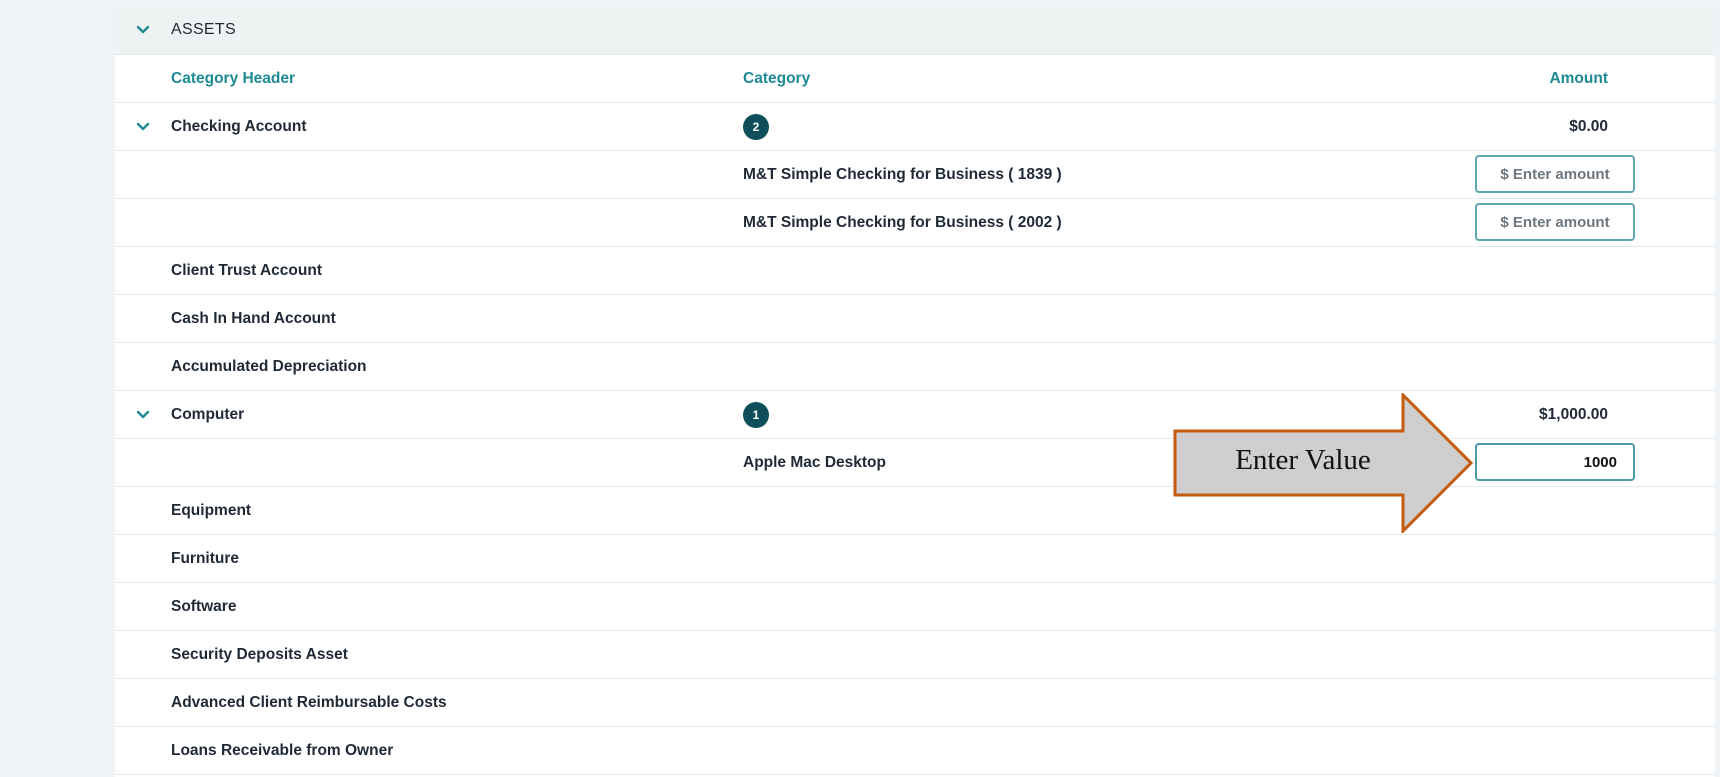 The image size is (1720, 777). What do you see at coordinates (915, 607) in the screenshot?
I see `table-row-software: Software` at bounding box center [915, 607].